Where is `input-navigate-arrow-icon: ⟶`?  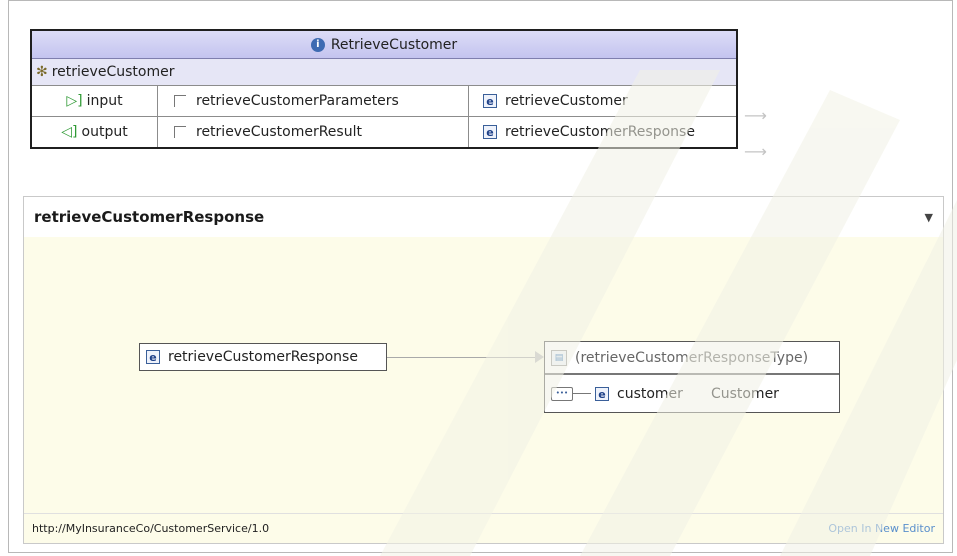 input-navigate-arrow-icon: ⟶ is located at coordinates (755, 115).